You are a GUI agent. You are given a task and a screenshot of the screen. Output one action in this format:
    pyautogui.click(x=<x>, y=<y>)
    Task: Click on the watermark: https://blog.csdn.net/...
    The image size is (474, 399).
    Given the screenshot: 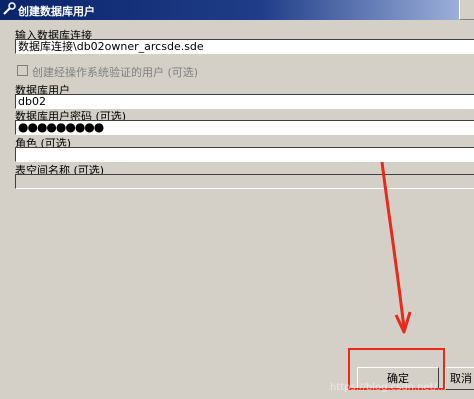 What is the action you would take?
    pyautogui.click(x=388, y=387)
    